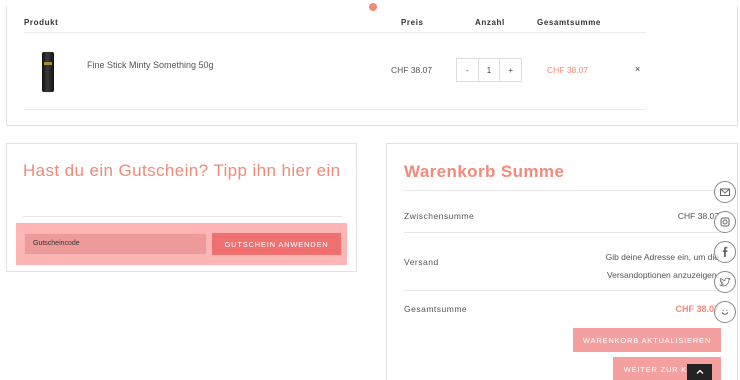  What do you see at coordinates (725, 282) in the screenshot?
I see `twitter-icon` at bounding box center [725, 282].